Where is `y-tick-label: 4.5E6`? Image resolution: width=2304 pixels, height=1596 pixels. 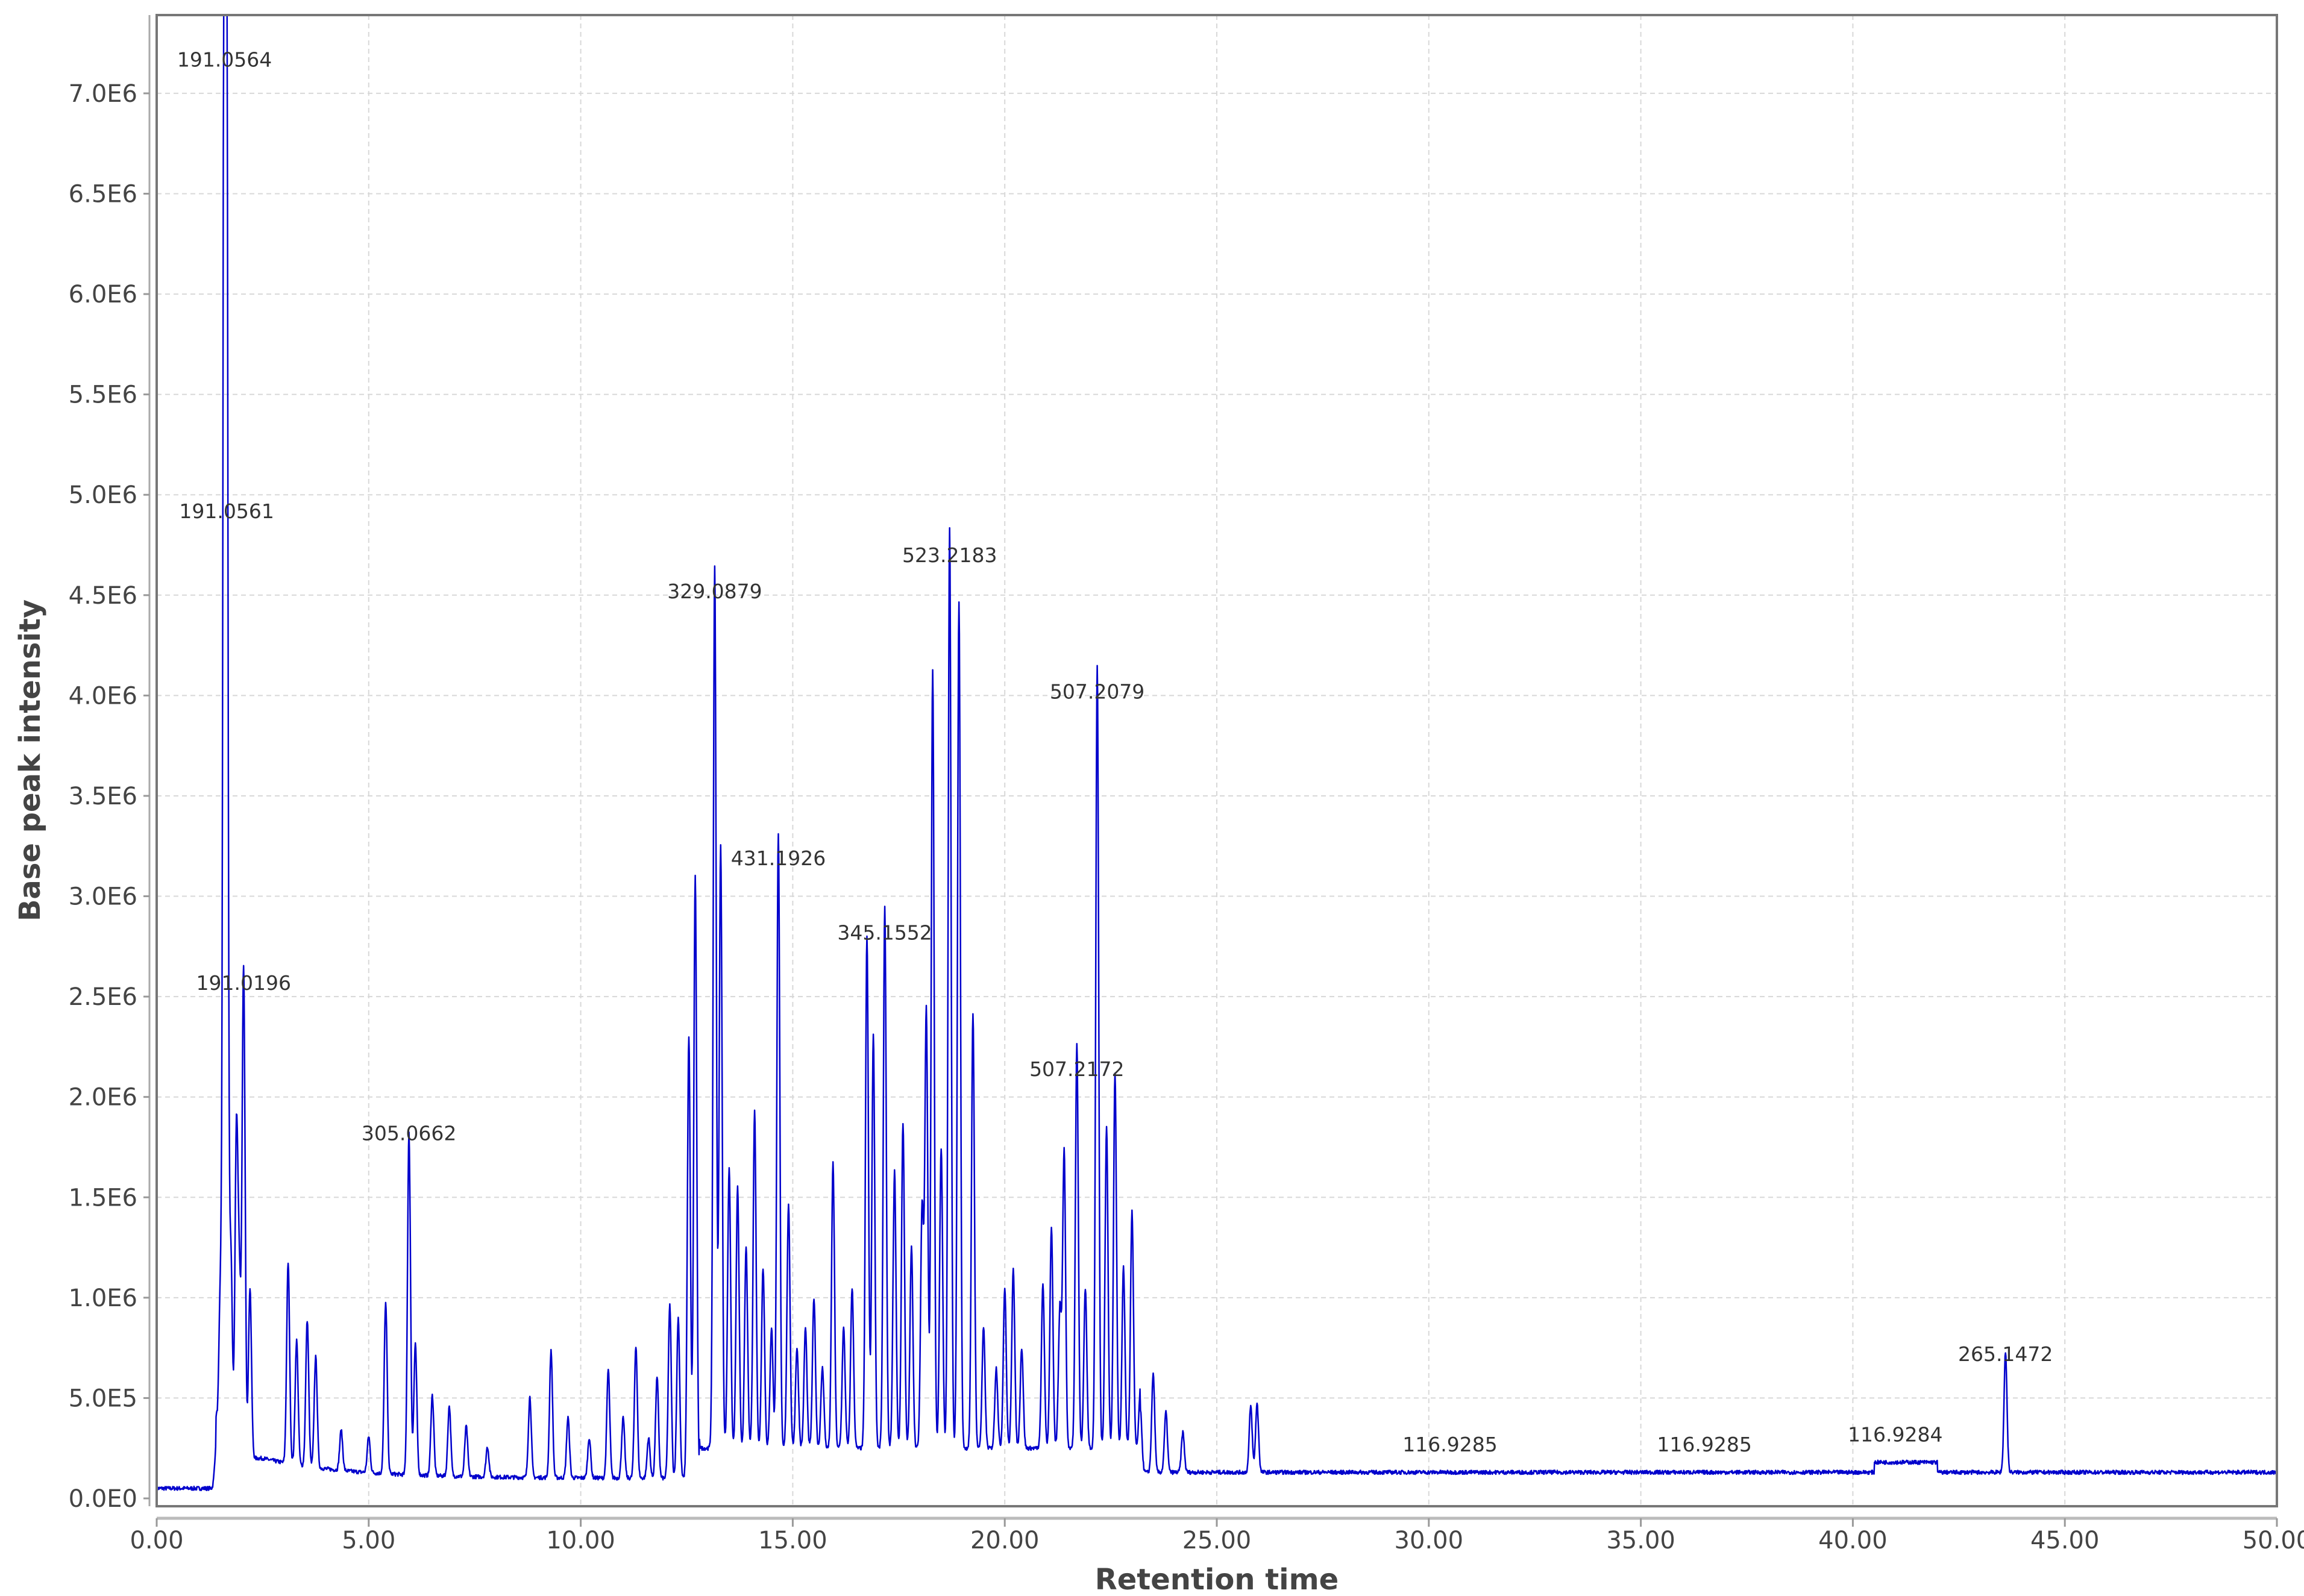
y-tick-label: 4.5E6 is located at coordinates (103, 596).